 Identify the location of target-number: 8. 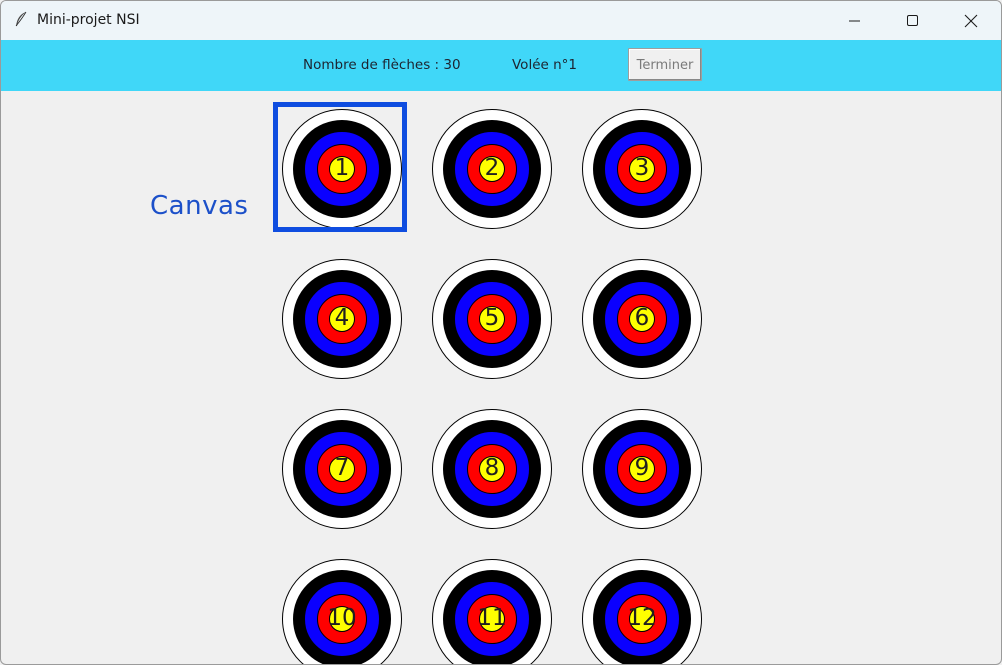
(492, 468).